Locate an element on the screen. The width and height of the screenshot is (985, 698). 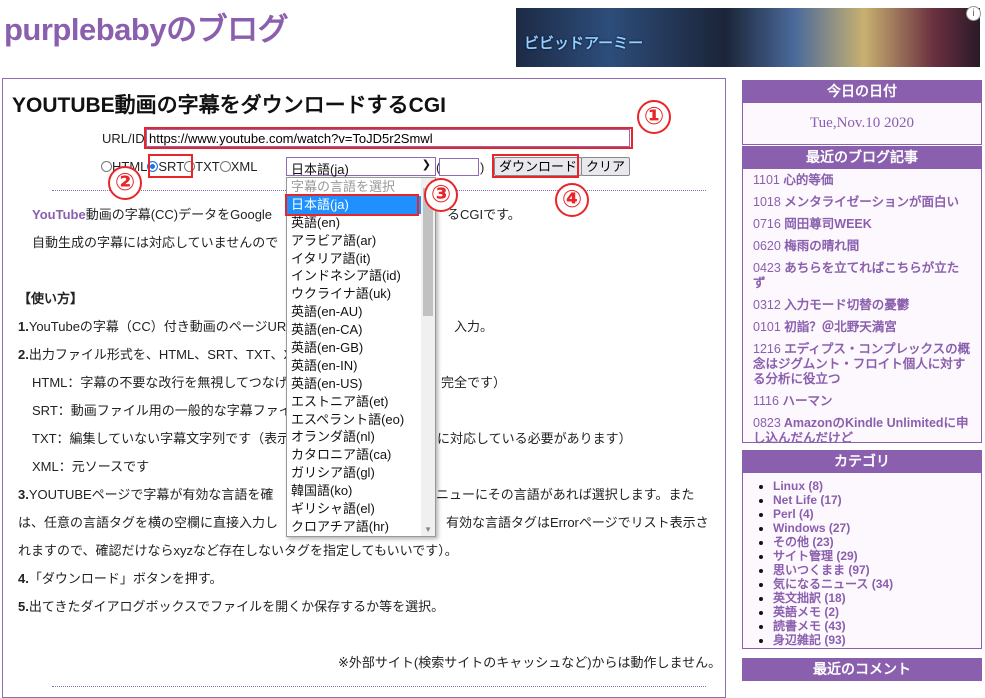
dropdown-option: ギリシャ語(el) is located at coordinates (361, 509).